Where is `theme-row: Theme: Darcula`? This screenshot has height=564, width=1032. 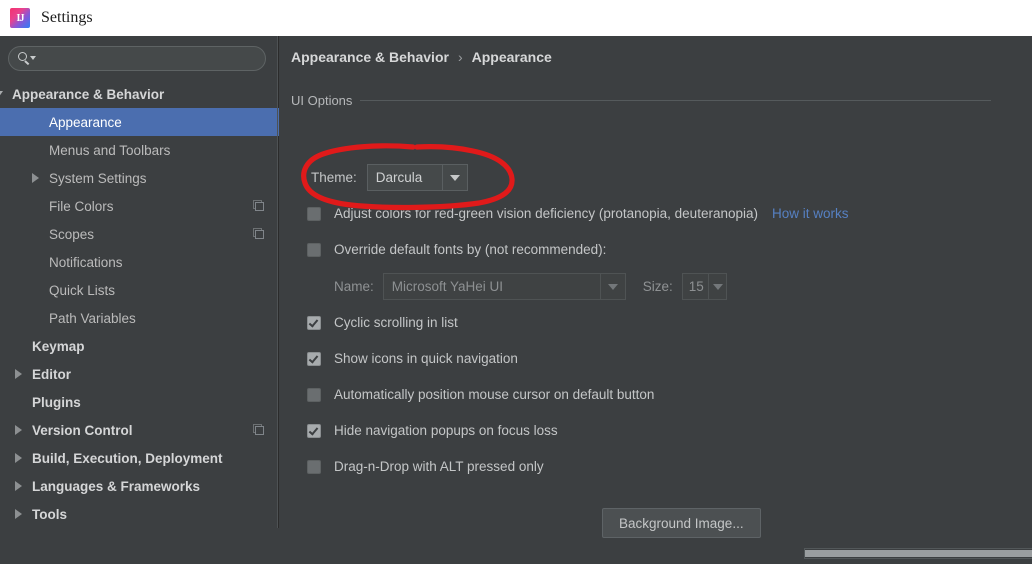
theme-row: Theme: Darcula is located at coordinates (389, 177).